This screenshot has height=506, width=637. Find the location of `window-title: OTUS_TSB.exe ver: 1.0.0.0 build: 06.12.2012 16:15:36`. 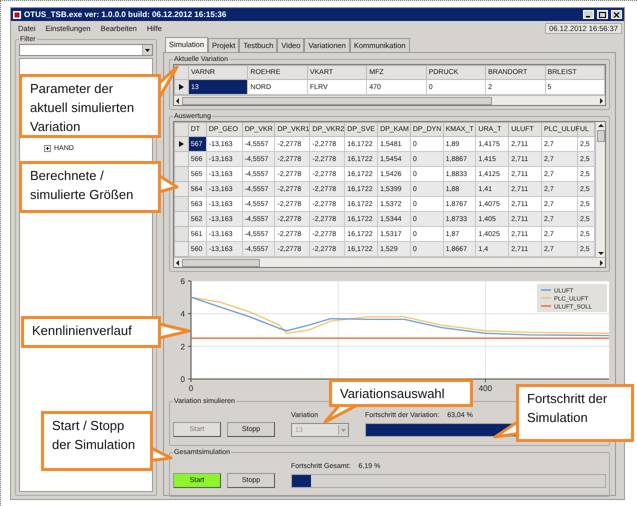

window-title: OTUS_TSB.exe ver: 1.0.0.0 build: 06.12.2012 16:15:36 is located at coordinates (126, 14).